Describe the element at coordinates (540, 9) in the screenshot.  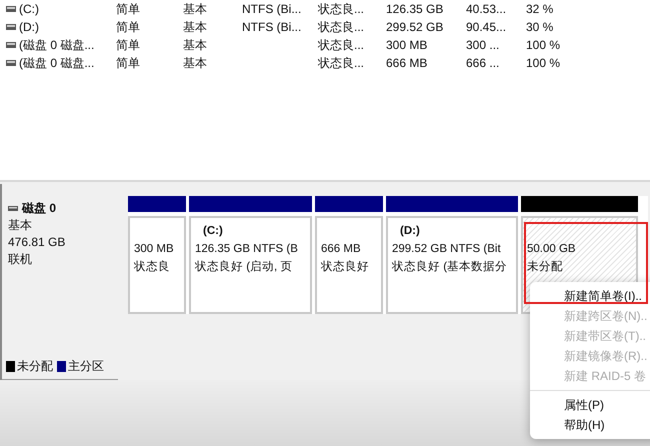
I see `table-cell: 32 %` at that location.